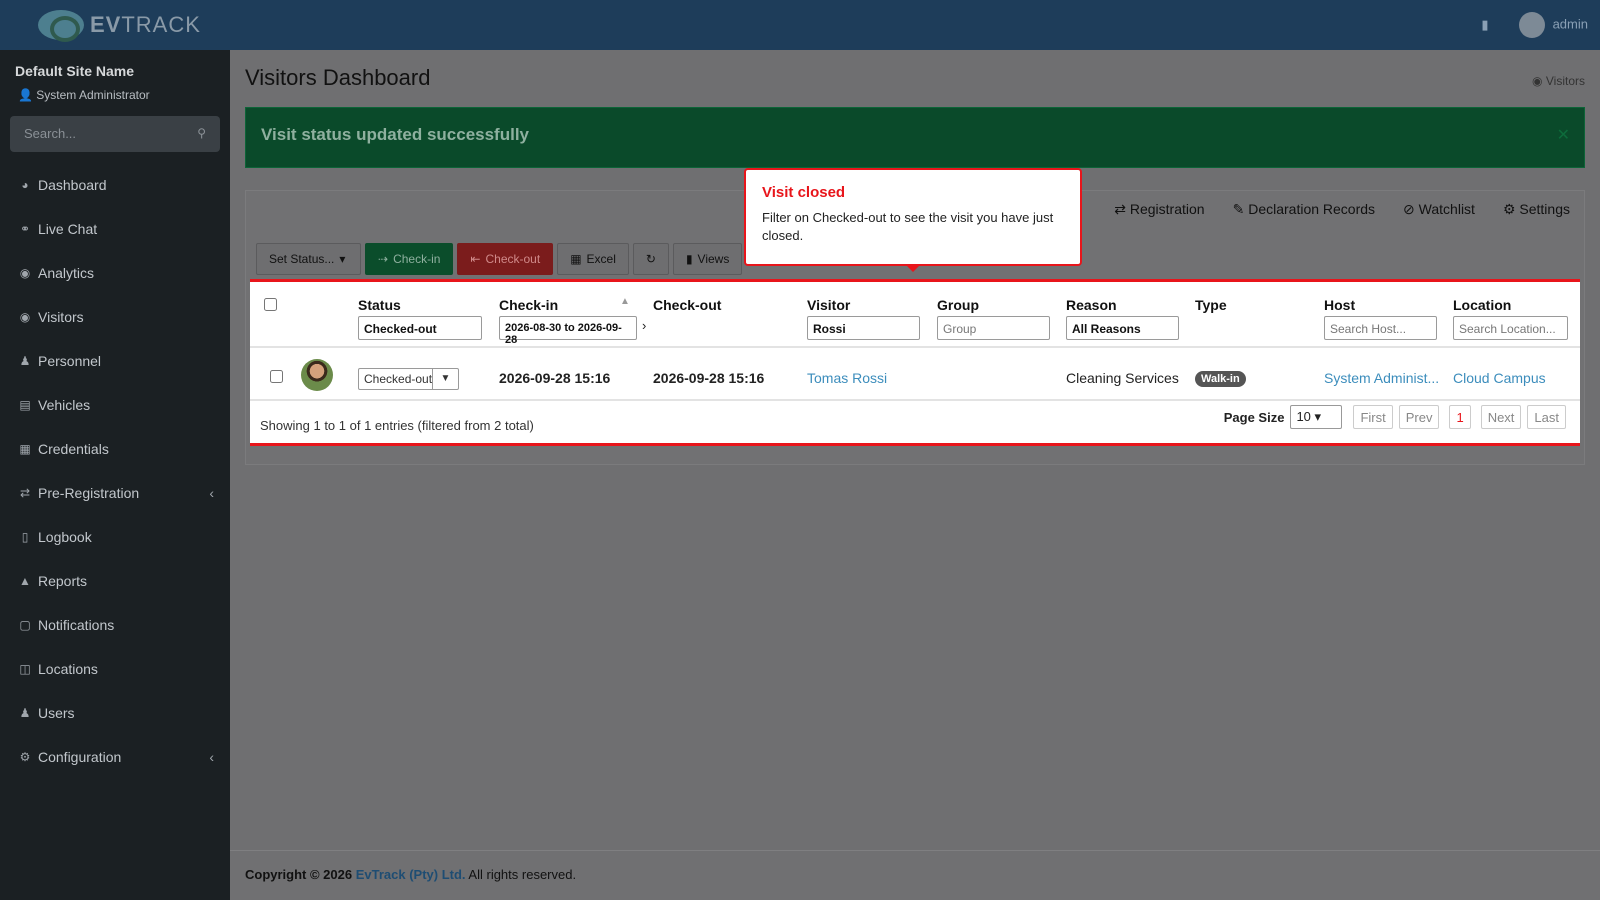  I want to click on refresh-button: ↻, so click(650, 259).